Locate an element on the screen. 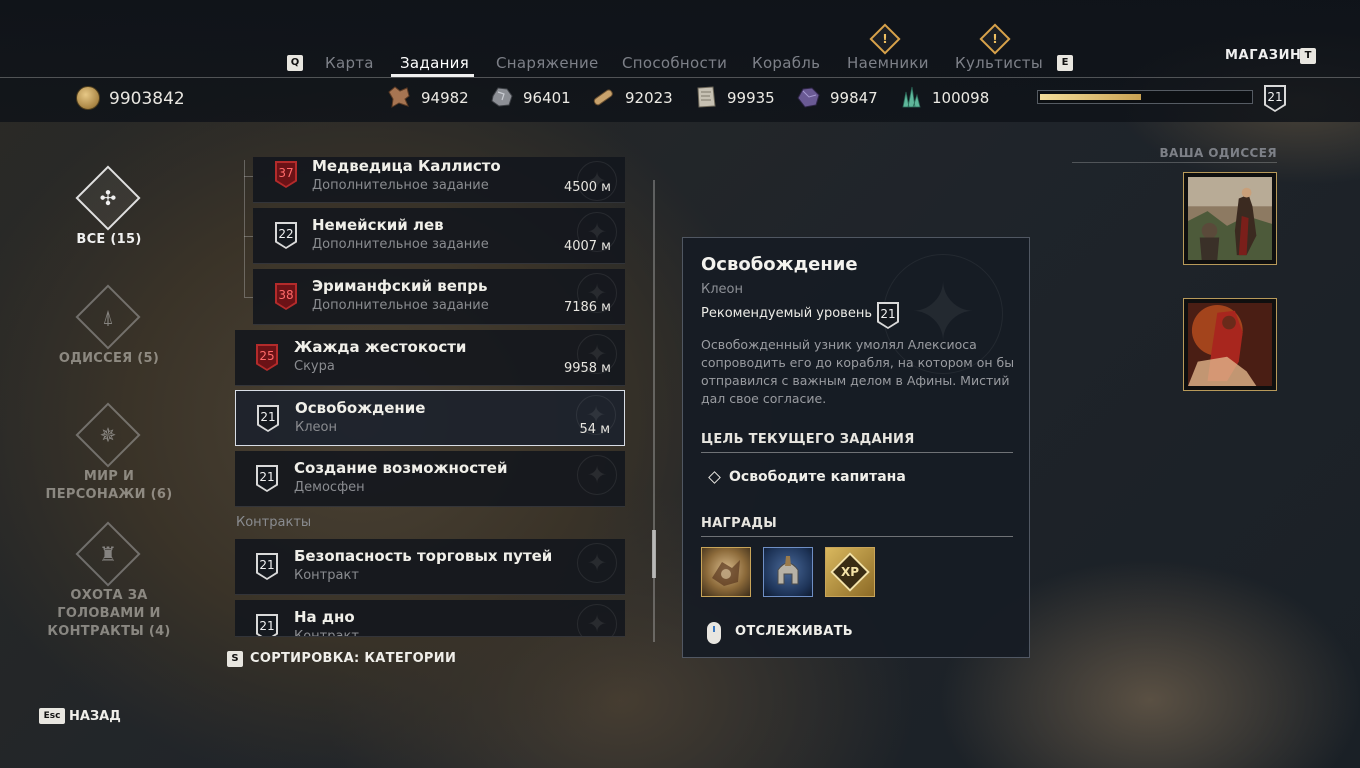 This screenshot has width=1360, height=768. sort-key: S is located at coordinates (235, 659).